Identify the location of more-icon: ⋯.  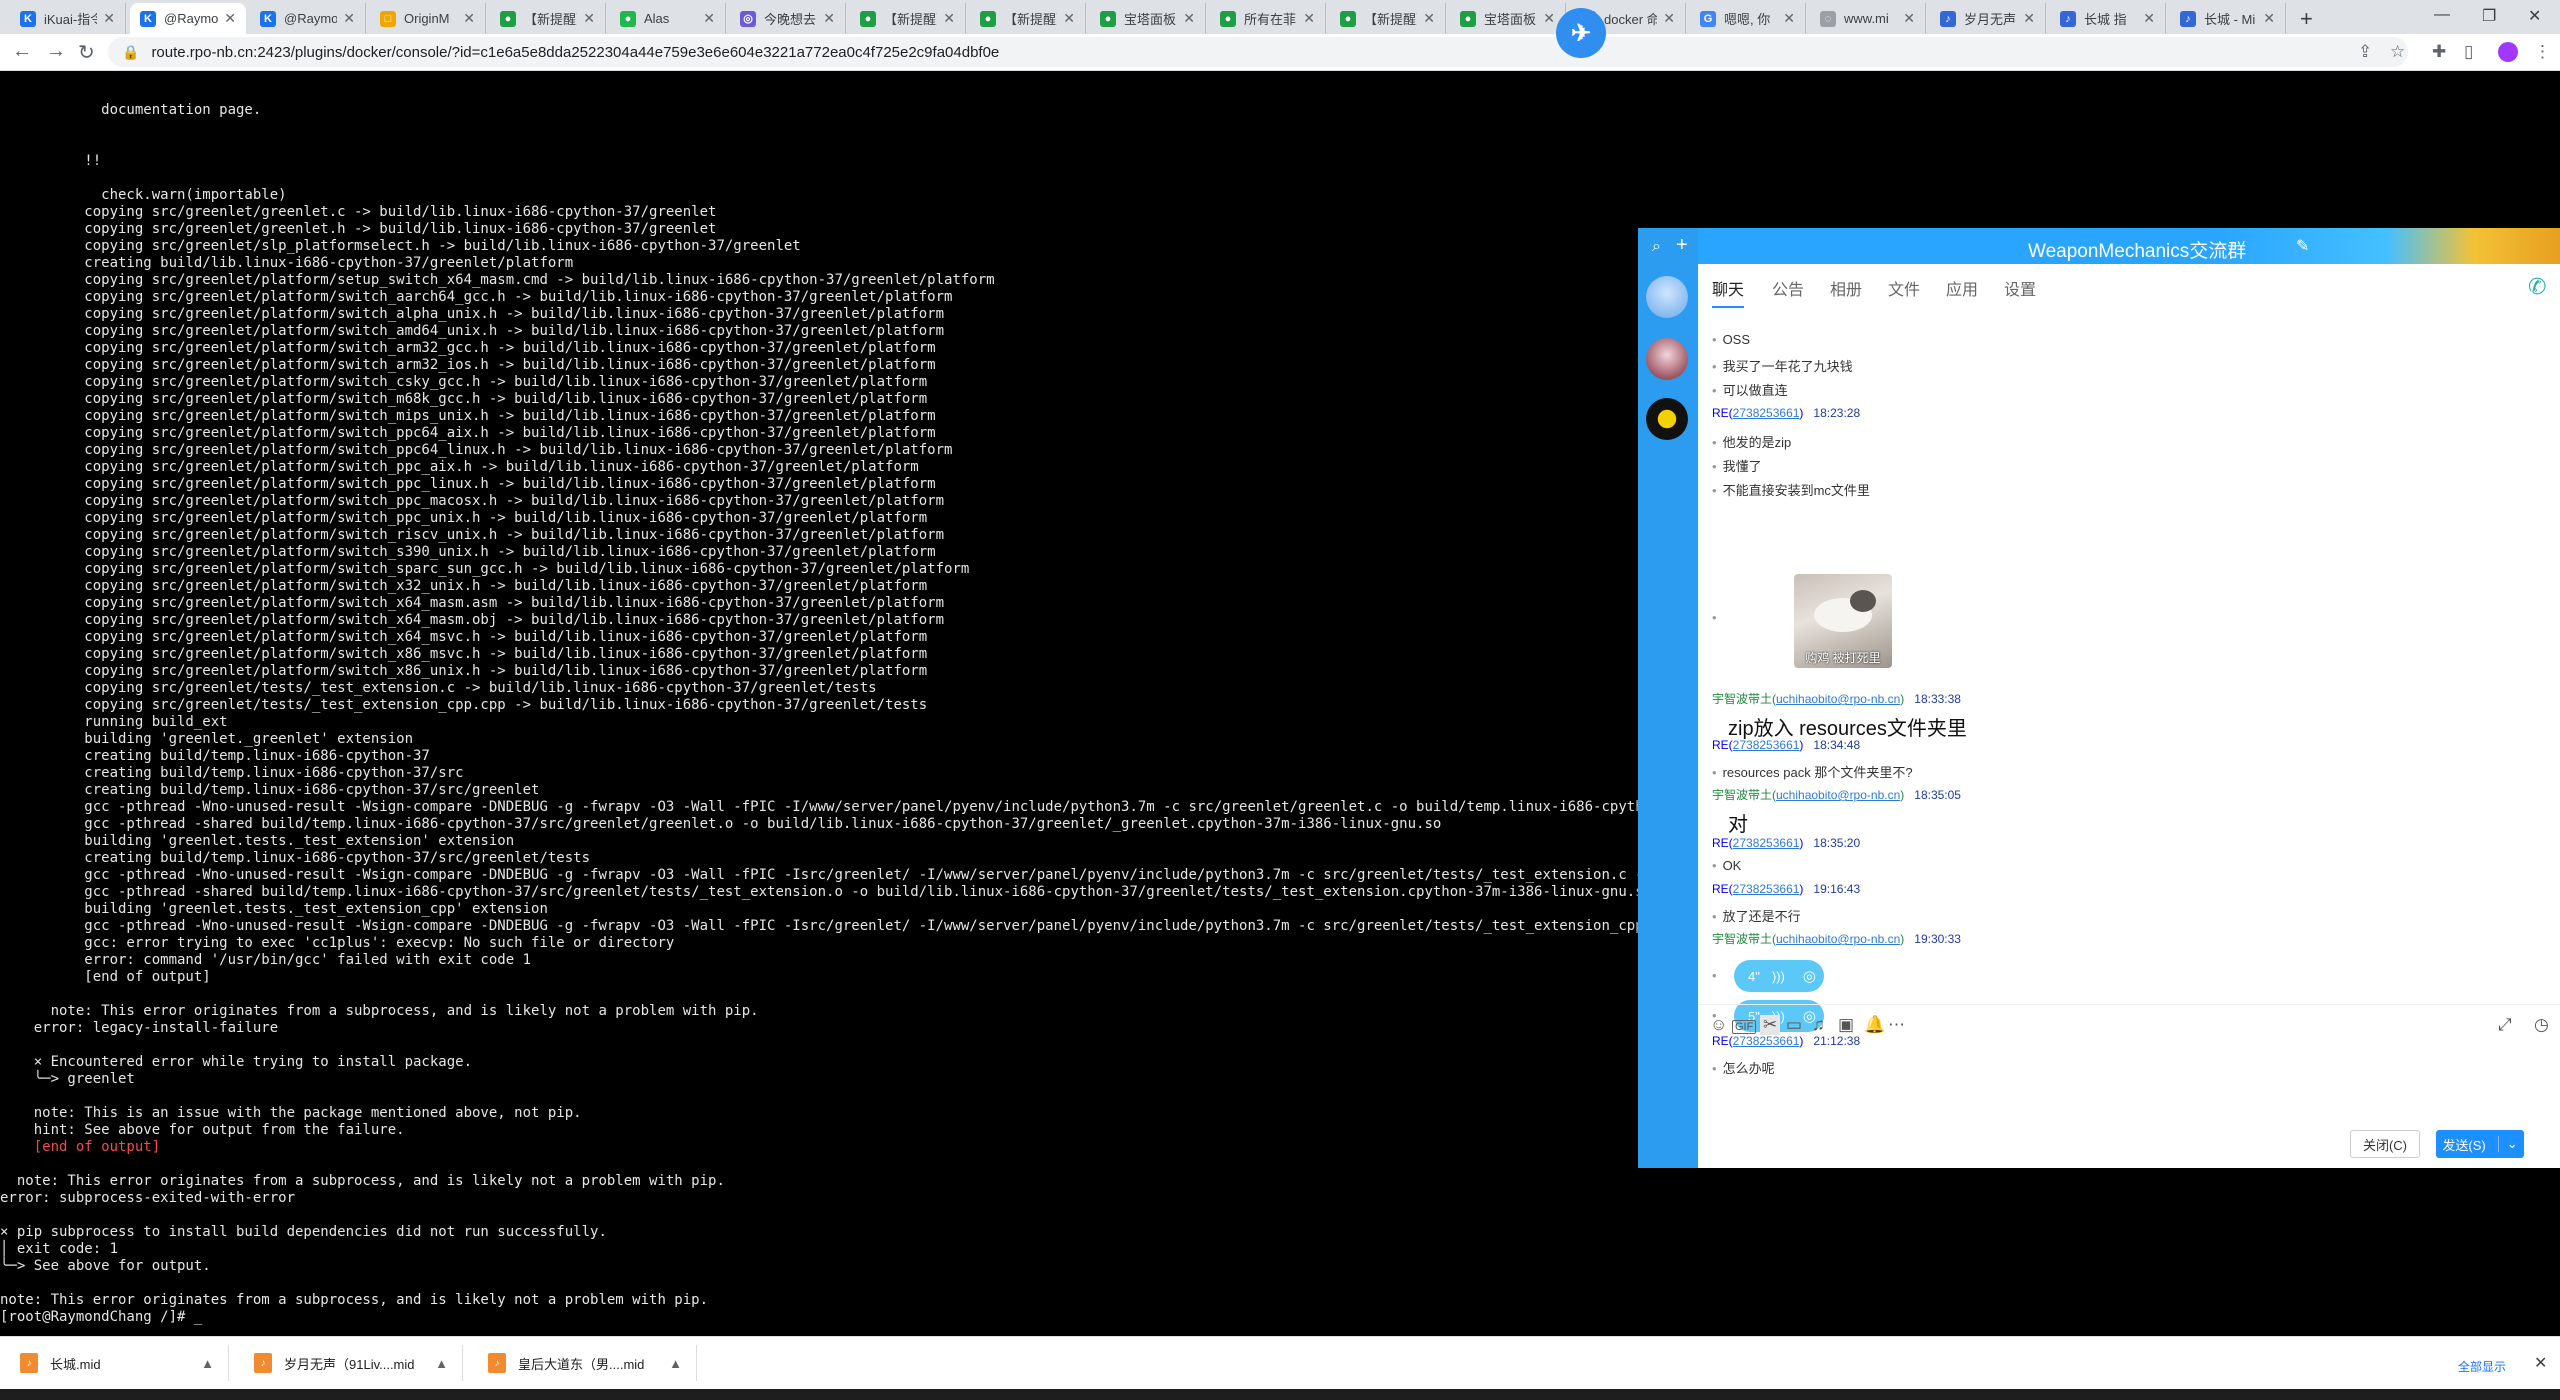
(1896, 1025).